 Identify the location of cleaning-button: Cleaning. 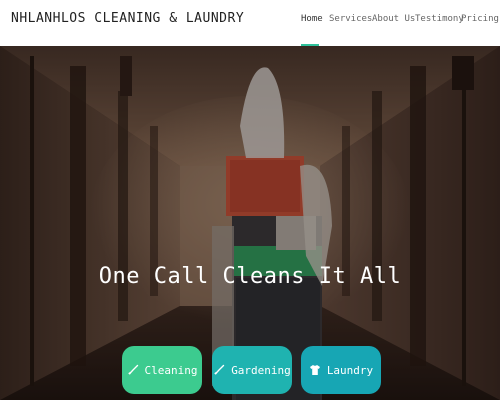
(162, 370).